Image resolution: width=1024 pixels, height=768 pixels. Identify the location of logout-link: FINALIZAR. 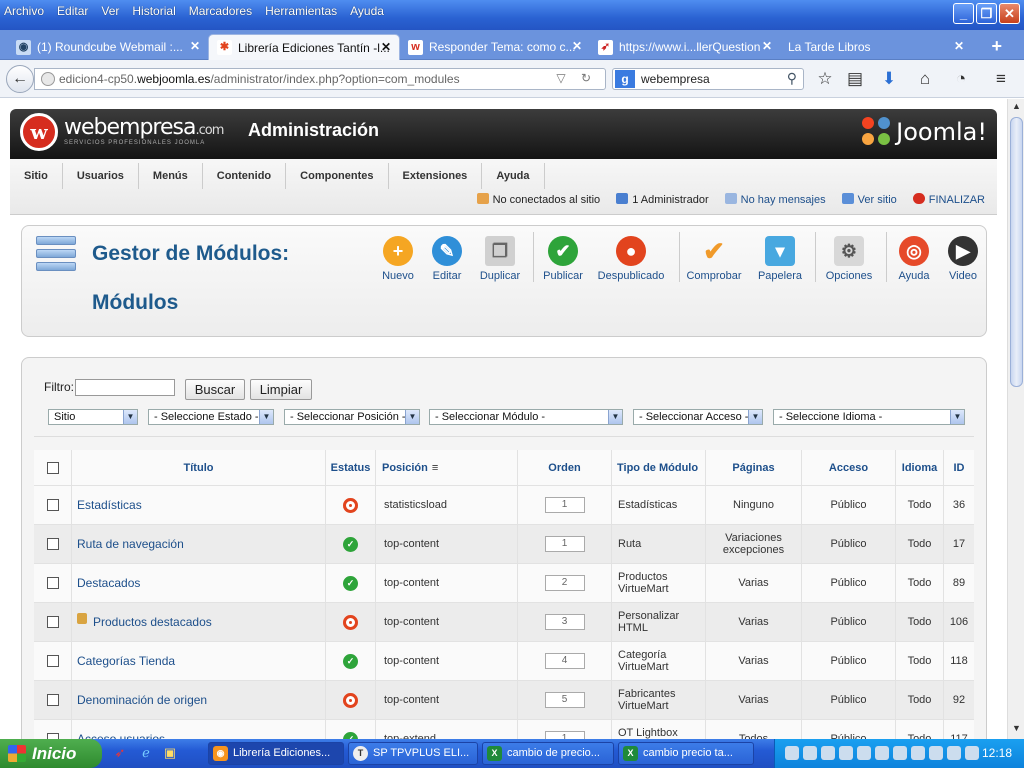
(948, 199).